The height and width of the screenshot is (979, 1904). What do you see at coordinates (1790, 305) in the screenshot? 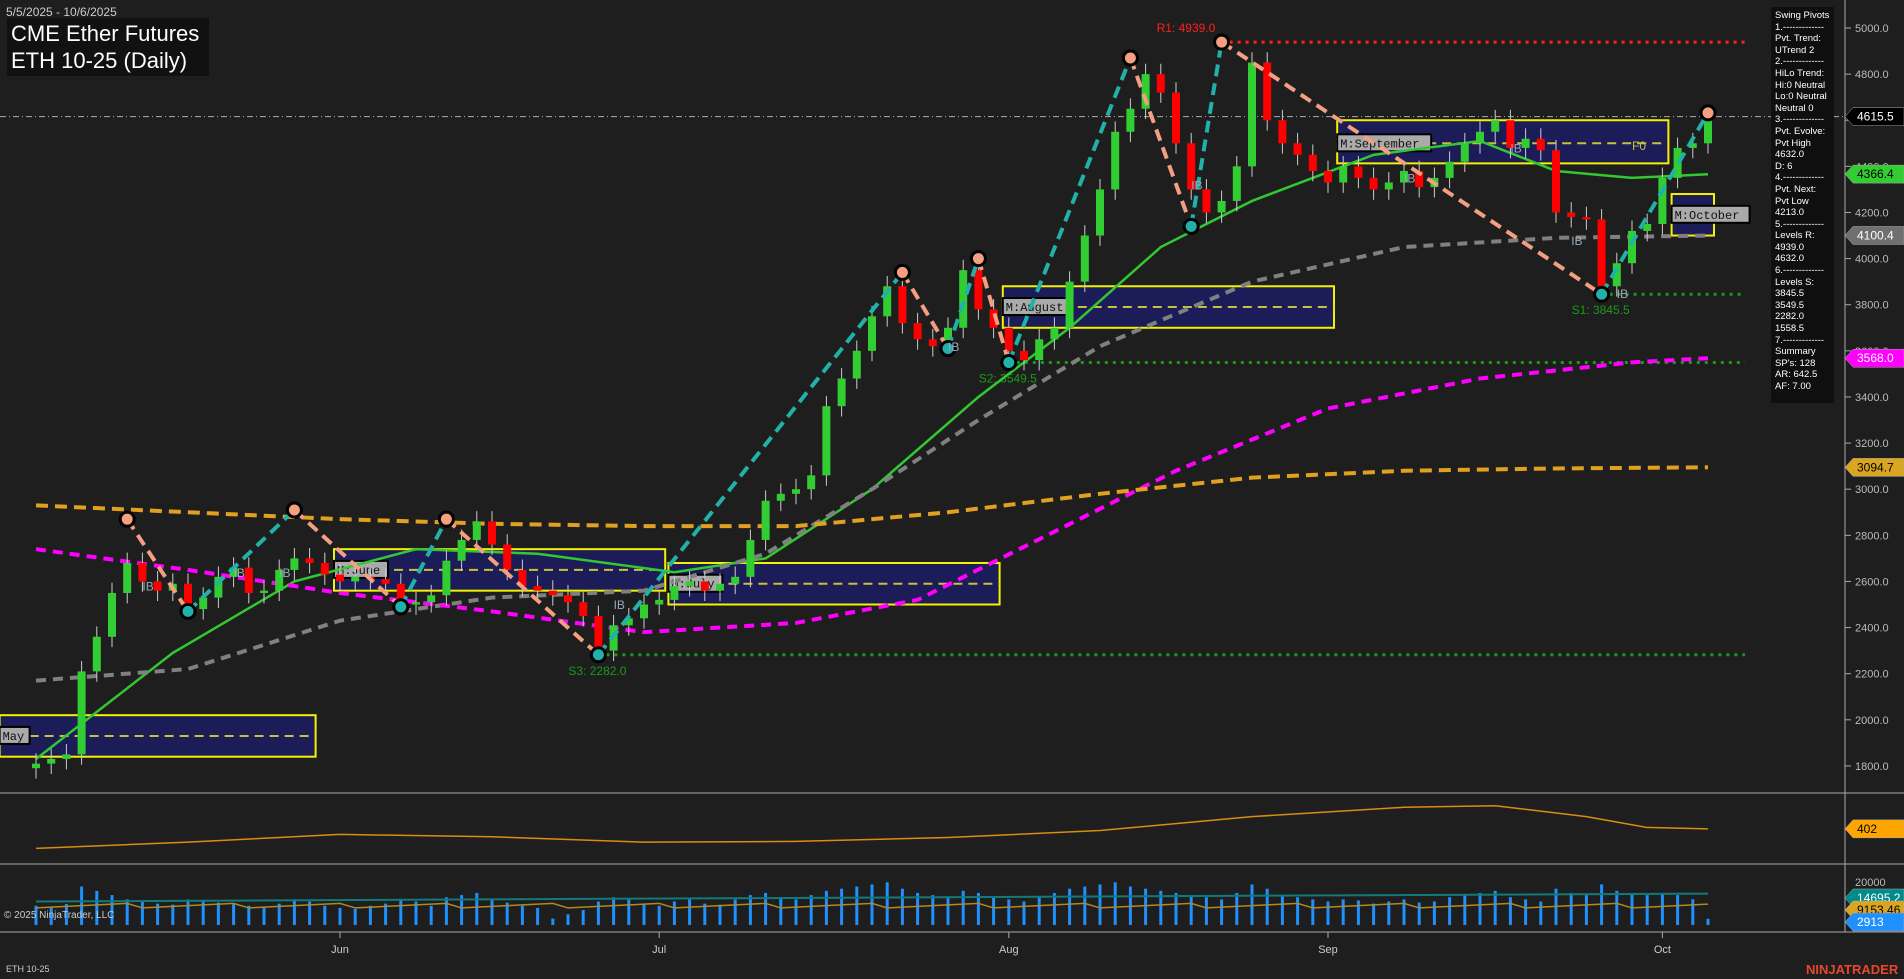
I see `info-line: 3549.5` at bounding box center [1790, 305].